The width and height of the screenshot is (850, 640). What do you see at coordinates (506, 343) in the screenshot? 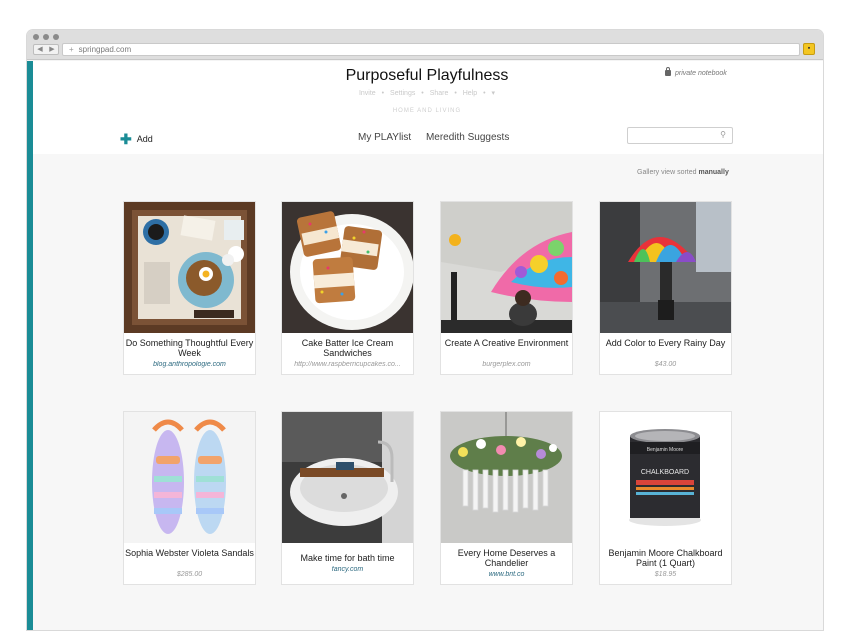
I see `card-title: Create A Creative Environment` at bounding box center [506, 343].